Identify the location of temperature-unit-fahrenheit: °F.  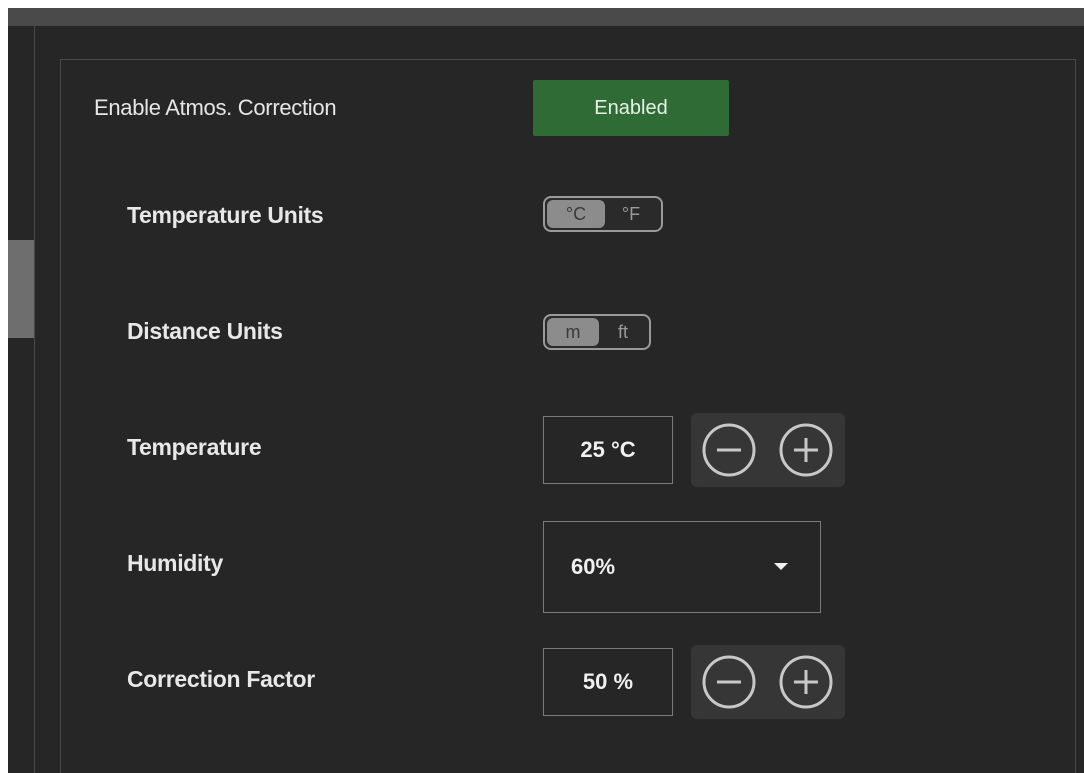
(631, 214).